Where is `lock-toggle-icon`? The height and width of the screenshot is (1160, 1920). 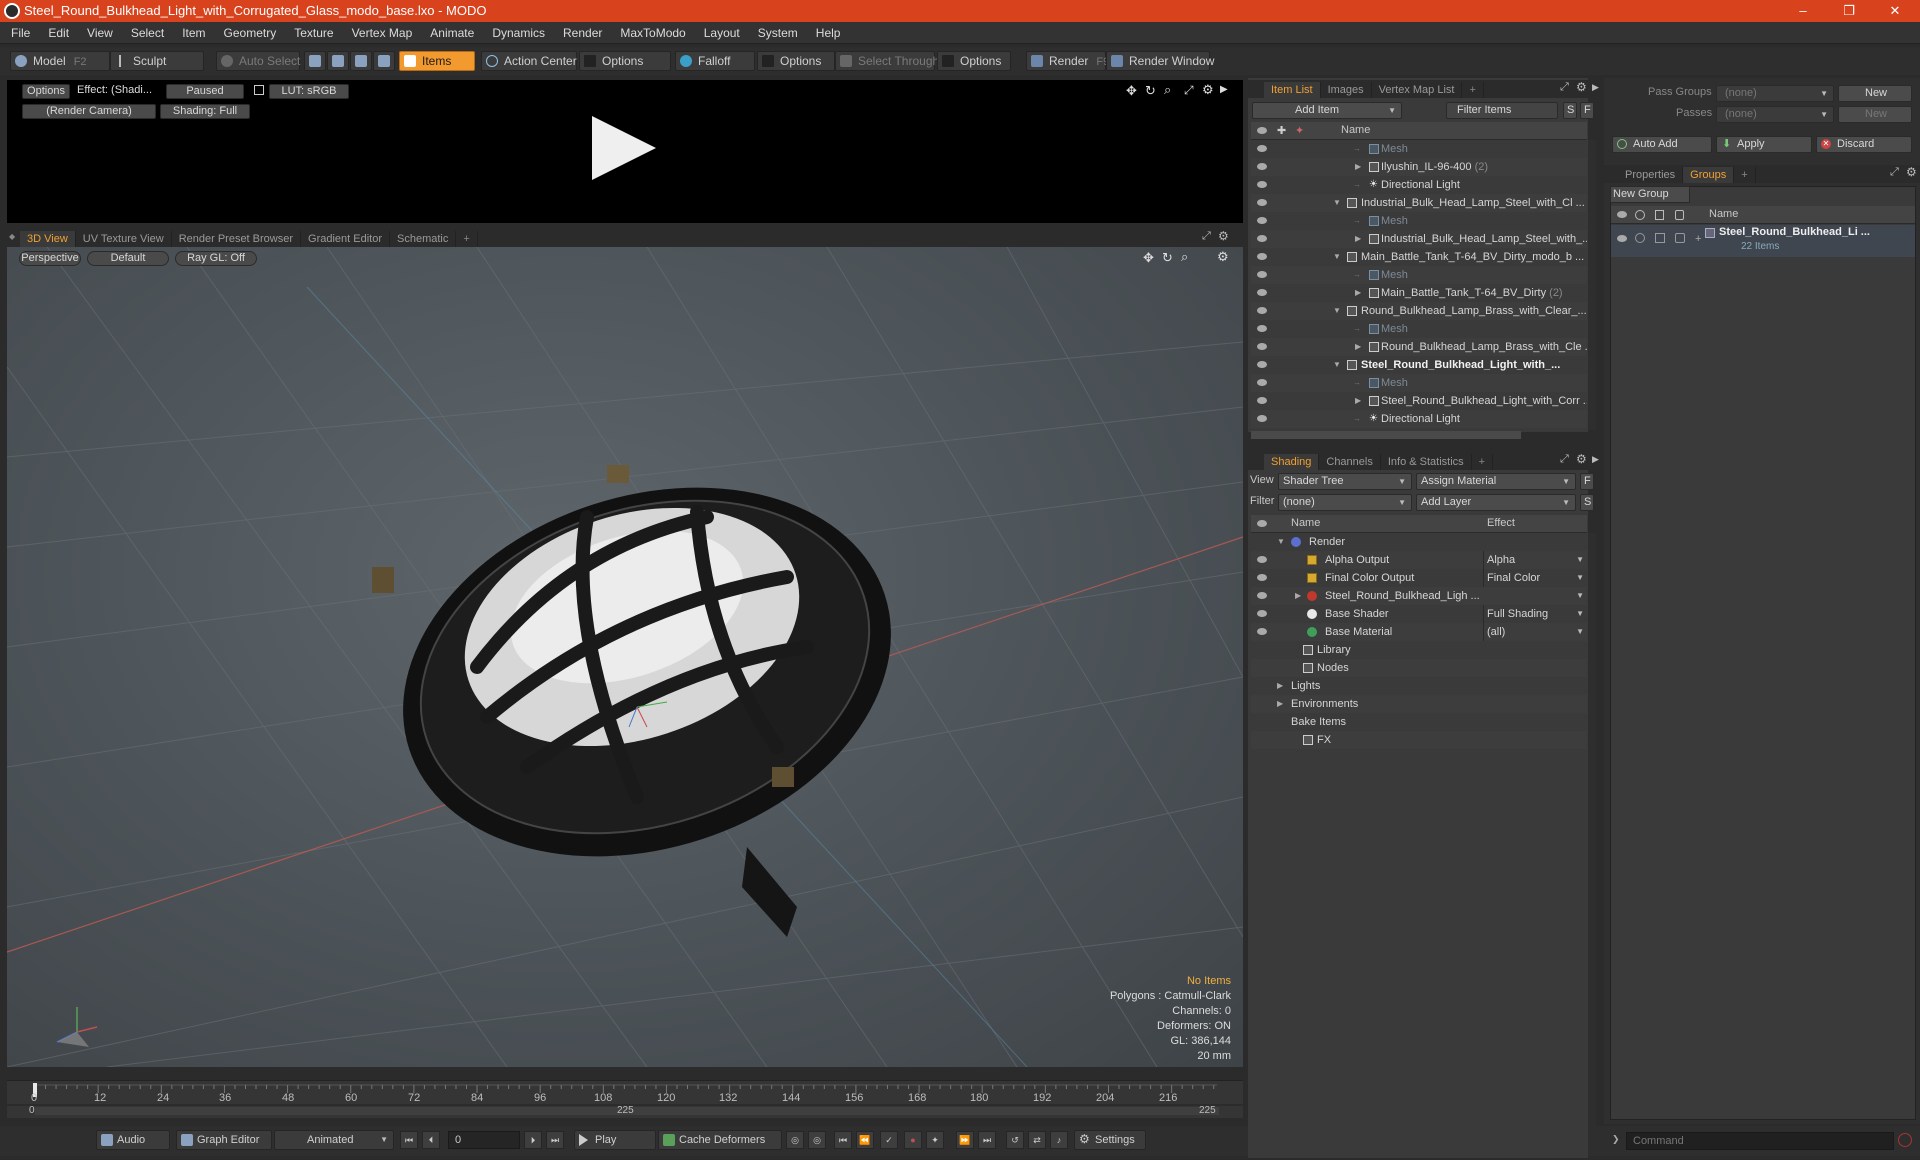 lock-toggle-icon is located at coordinates (1660, 238).